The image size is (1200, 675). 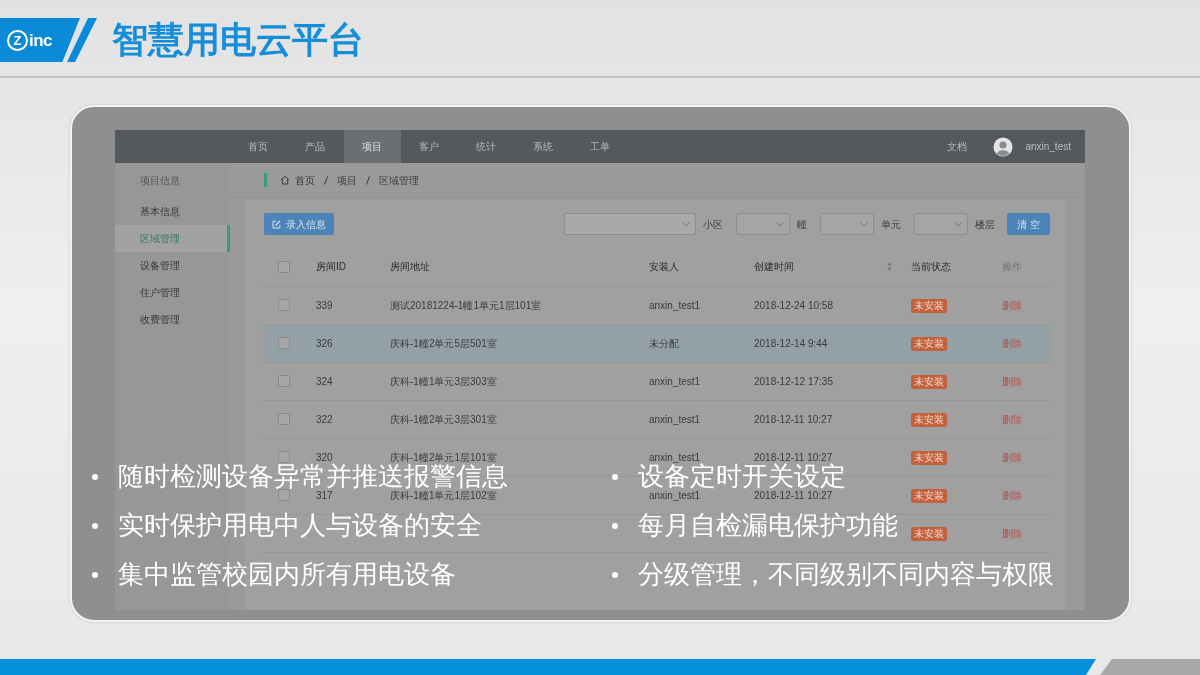 What do you see at coordinates (17, 40) in the screenshot?
I see `logo-mark: Z` at bounding box center [17, 40].